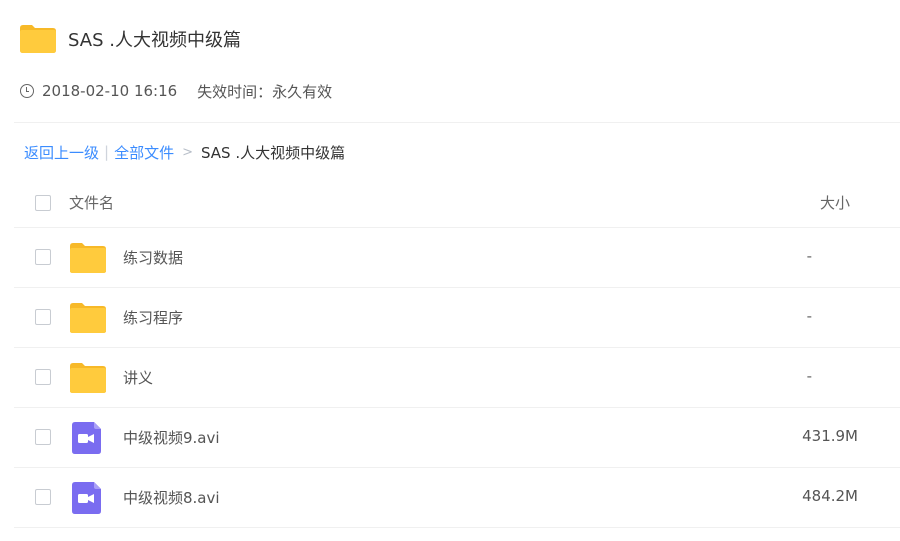 The width and height of the screenshot is (900, 541). Describe the element at coordinates (835, 202) in the screenshot. I see `column-header-size: 大小` at that location.